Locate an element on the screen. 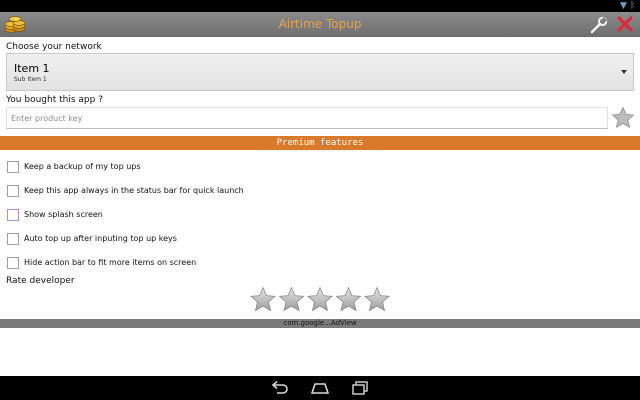 Image resolution: width=640 pixels, height=400 pixels. action-bar: Airtime Topup is located at coordinates (320, 24).